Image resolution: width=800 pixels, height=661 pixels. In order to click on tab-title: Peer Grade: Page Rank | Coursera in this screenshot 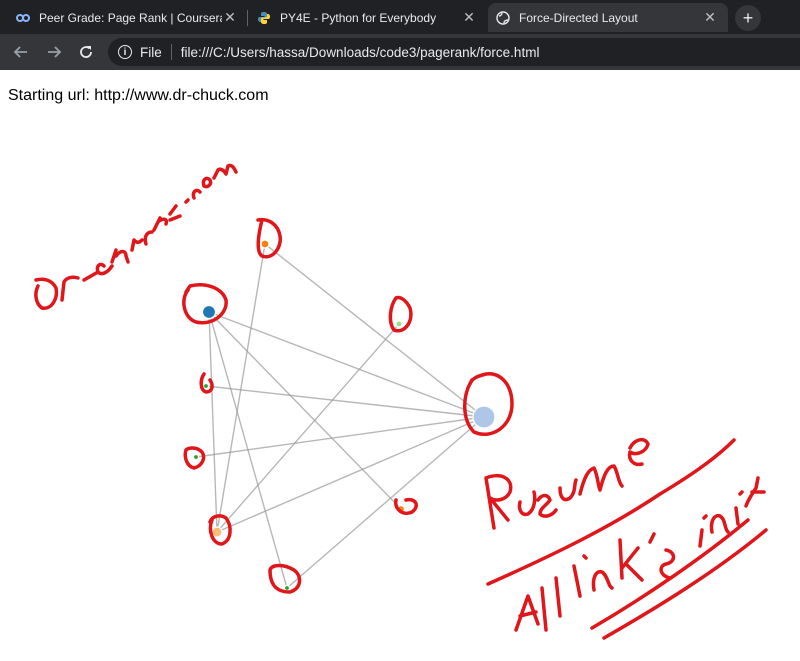, I will do `click(130, 17)`.